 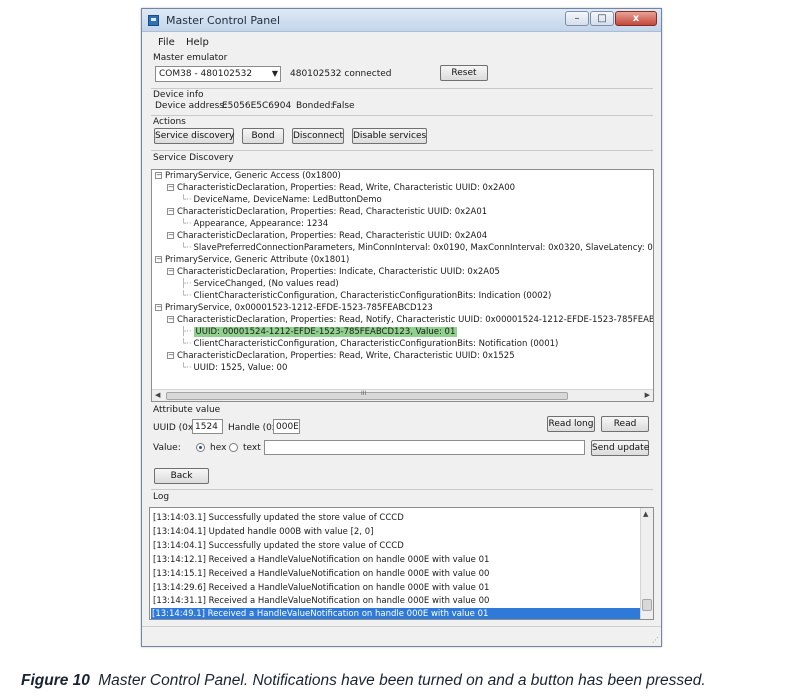 What do you see at coordinates (194, 136) in the screenshot?
I see `service-discovery-button: Service discovery` at bounding box center [194, 136].